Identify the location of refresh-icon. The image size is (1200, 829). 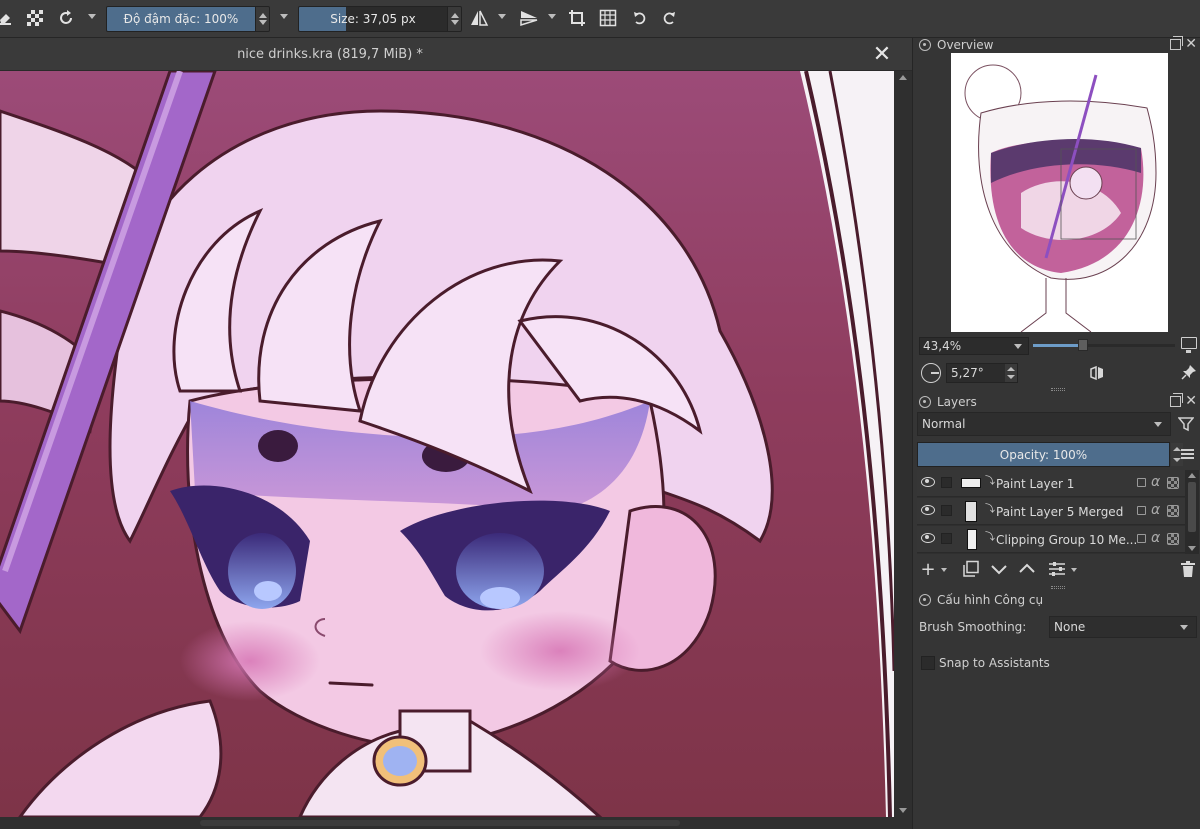
(66, 18).